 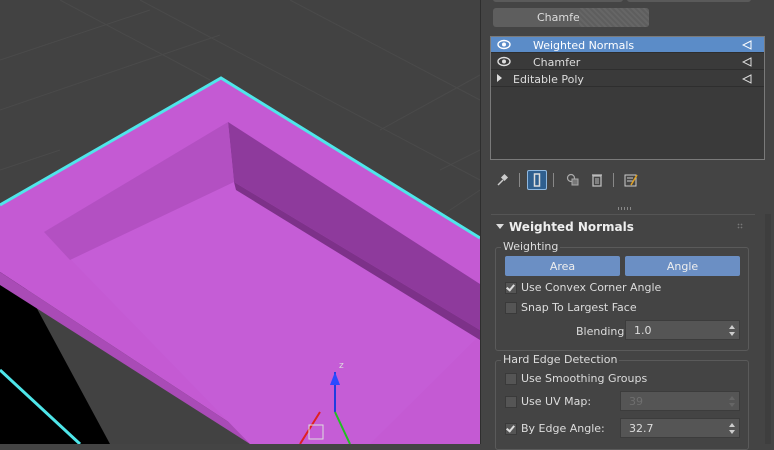 I want to click on modifier-stack: Weighted Normals Chamfer Editable Poly, so click(x=627, y=98).